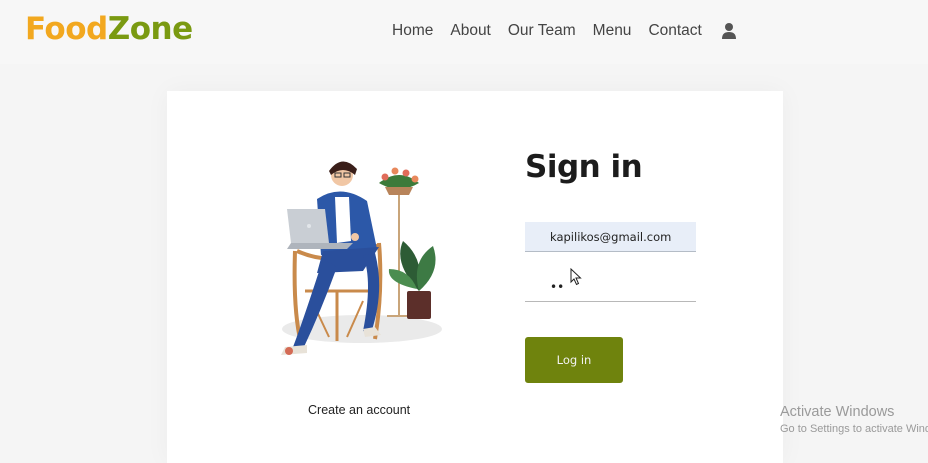  Describe the element at coordinates (612, 31) in the screenshot. I see `nav-menu: Menu` at that location.